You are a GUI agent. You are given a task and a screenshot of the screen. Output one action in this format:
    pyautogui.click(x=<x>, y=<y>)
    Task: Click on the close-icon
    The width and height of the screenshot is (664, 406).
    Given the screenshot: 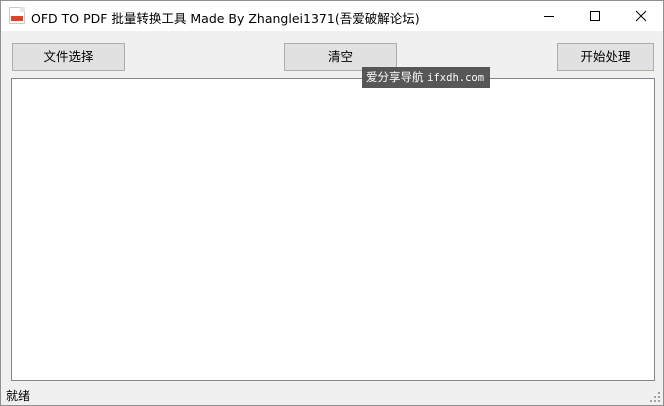 What is the action you would take?
    pyautogui.click(x=641, y=16)
    